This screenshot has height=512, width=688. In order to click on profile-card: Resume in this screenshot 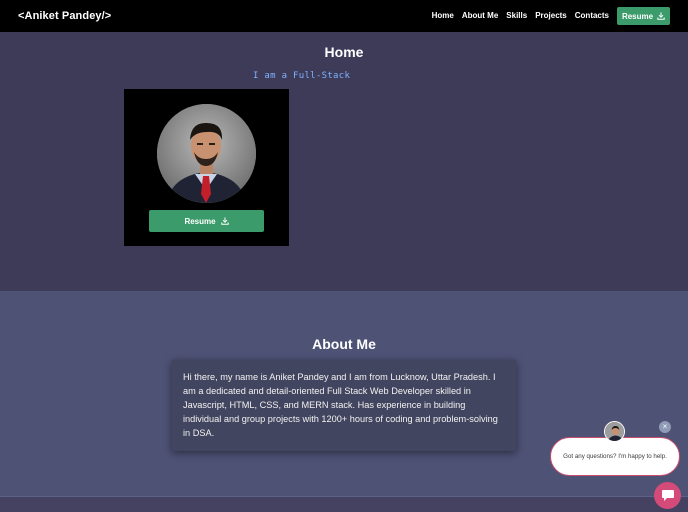, I will do `click(206, 167)`.